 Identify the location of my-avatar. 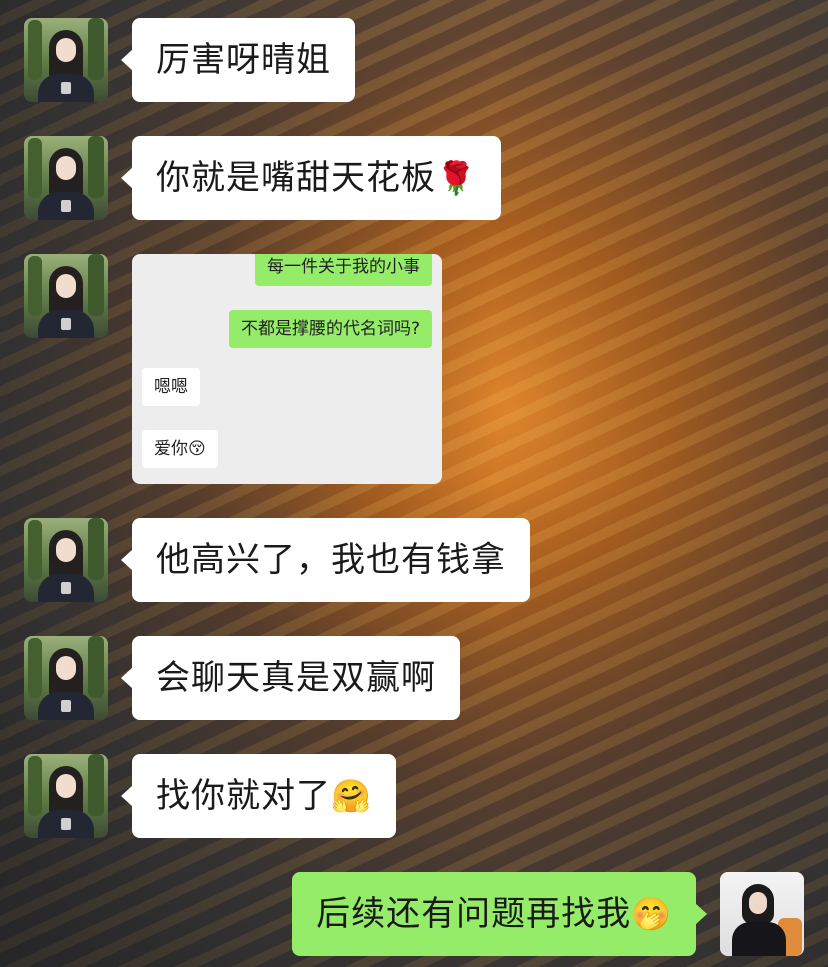
(762, 914).